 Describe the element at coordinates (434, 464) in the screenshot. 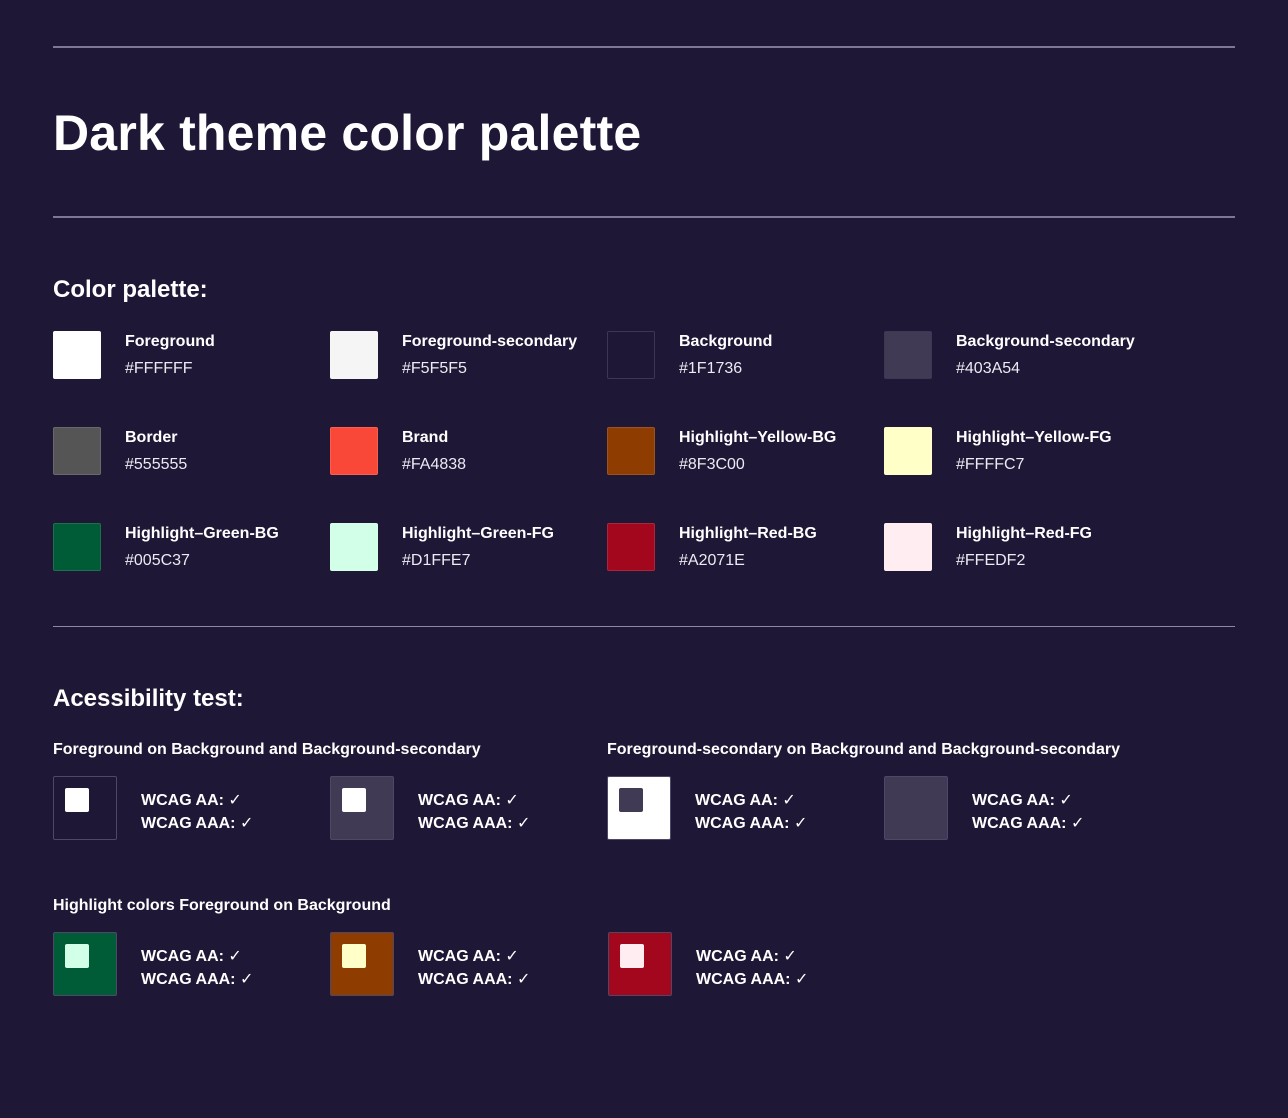

I see `color-hex: #FA4838` at that location.